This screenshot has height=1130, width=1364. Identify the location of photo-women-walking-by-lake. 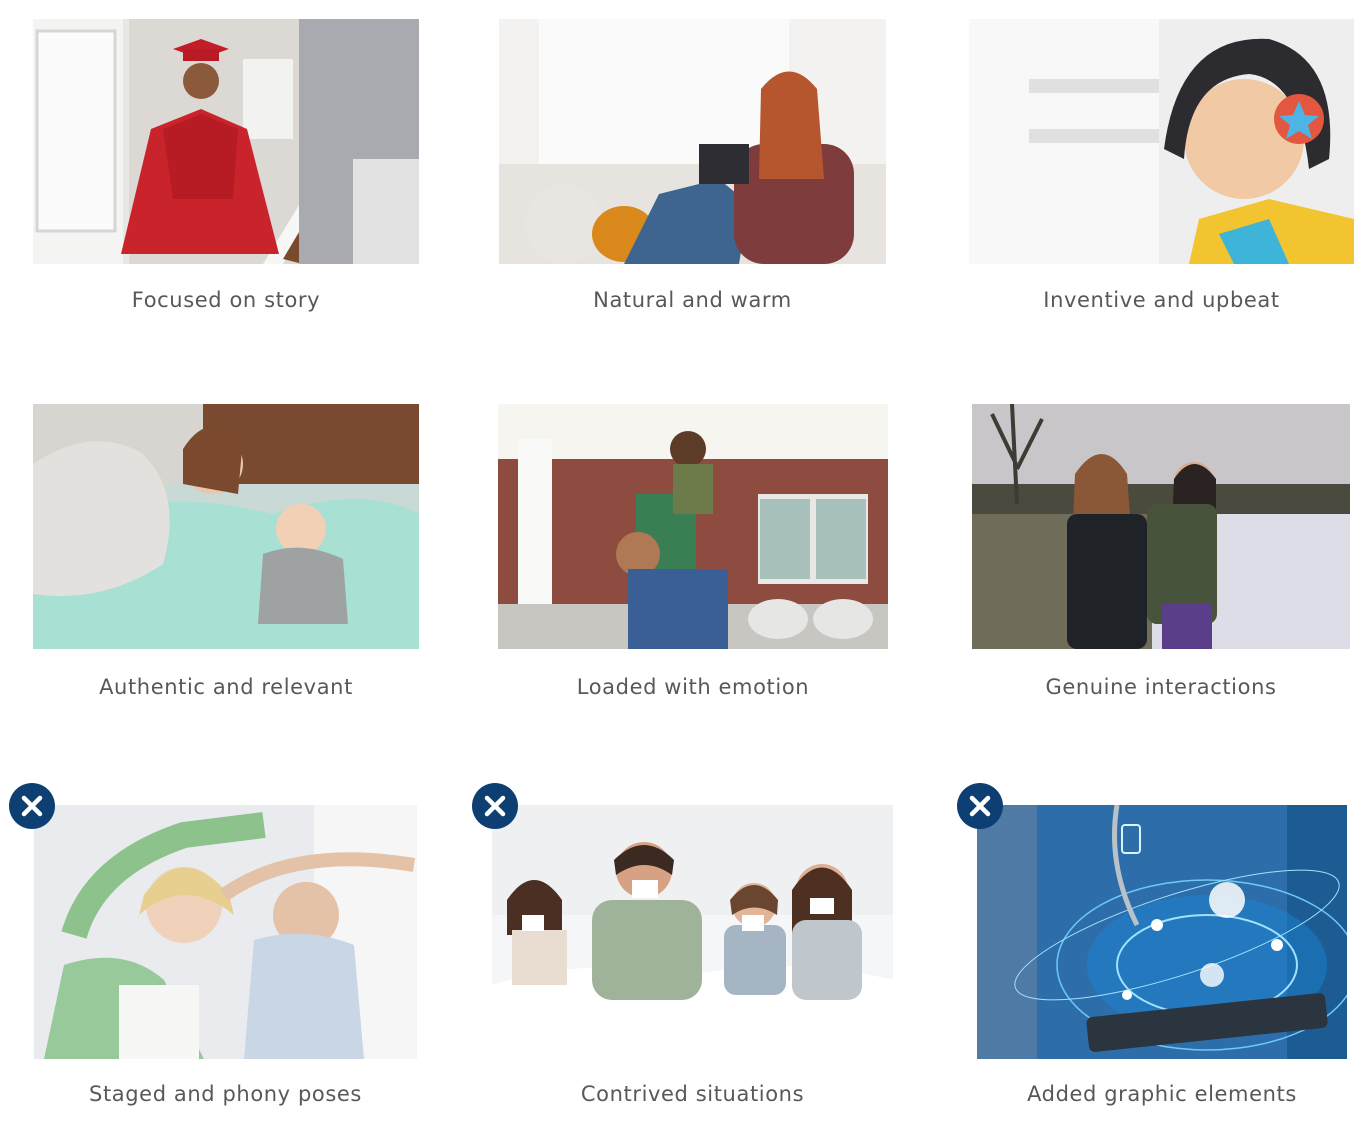
(1161, 526).